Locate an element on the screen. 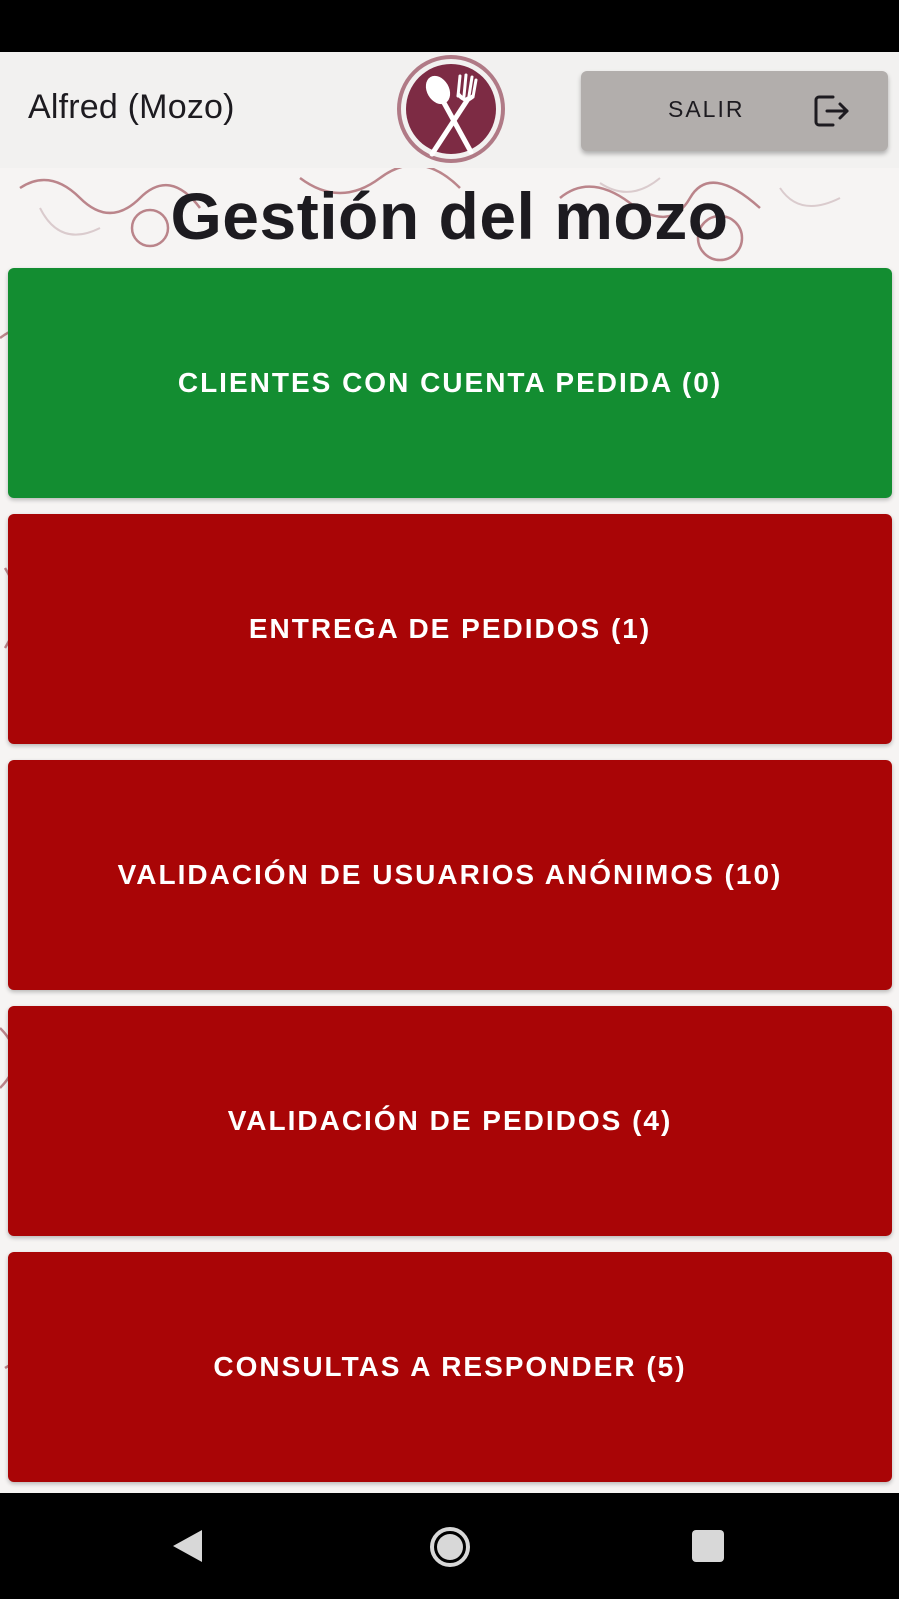 This screenshot has width=899, height=1599. clientes-cuenta-pedida-button: CLIENTES CON CUENTA PEDIDA (0) is located at coordinates (450, 383).